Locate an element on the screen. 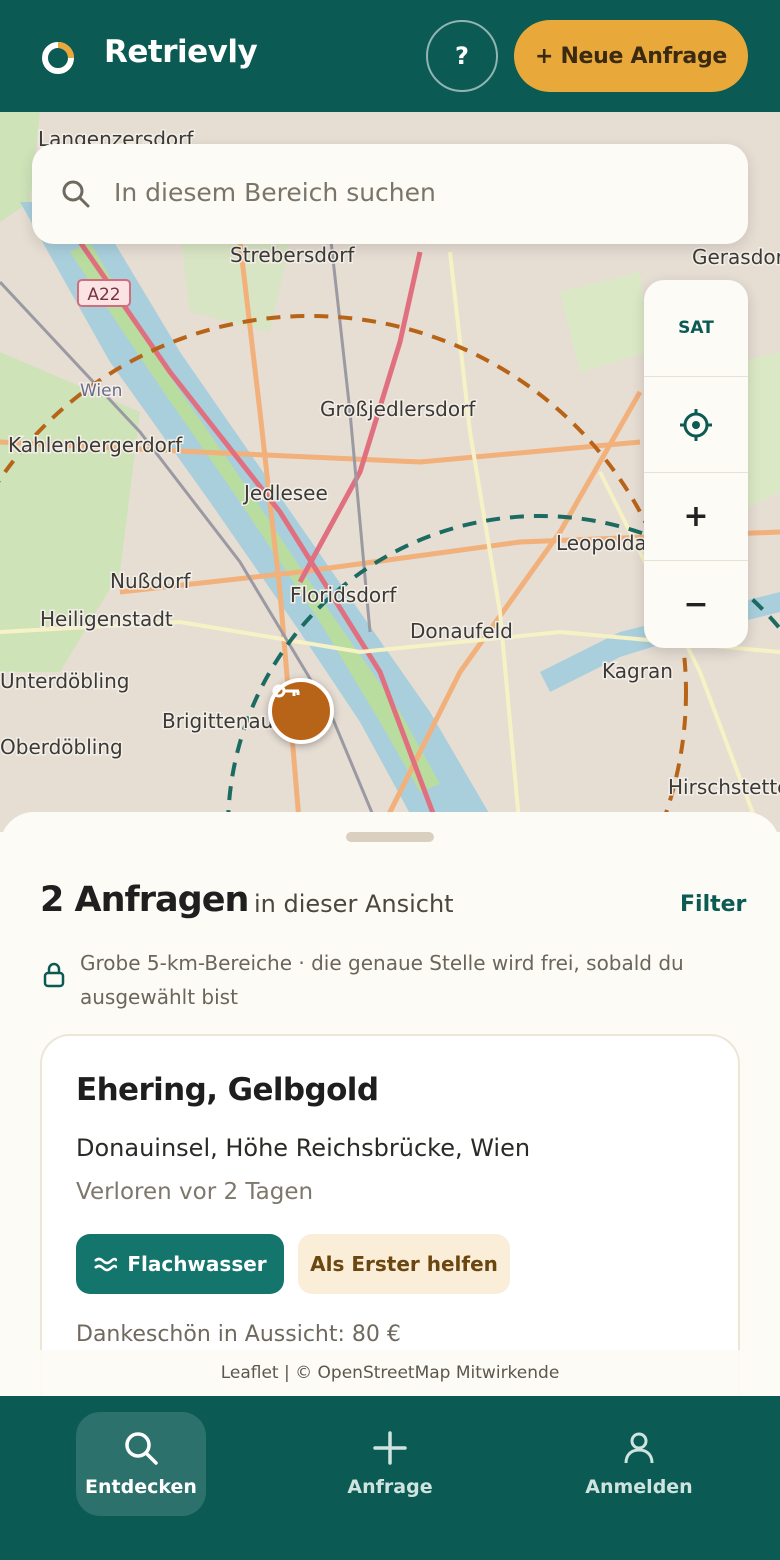 This screenshot has width=780, height=1560. place-label: Wien is located at coordinates (101, 391).